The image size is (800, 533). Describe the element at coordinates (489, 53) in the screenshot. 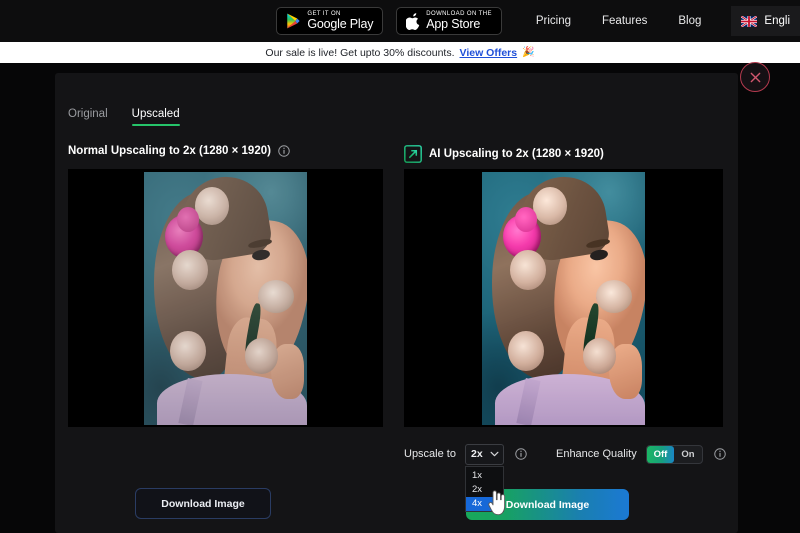

I see `view-offers-link: View Offers` at that location.